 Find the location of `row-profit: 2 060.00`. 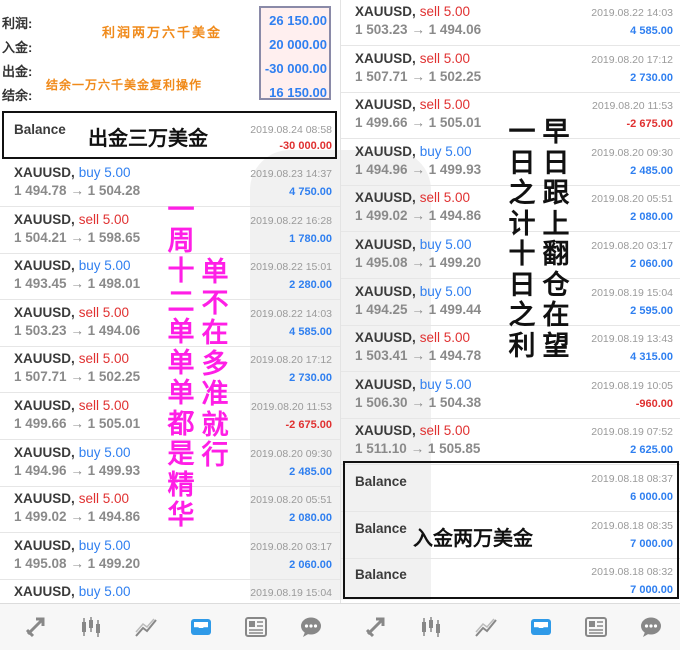

row-profit: 2 060.00 is located at coordinates (651, 264).